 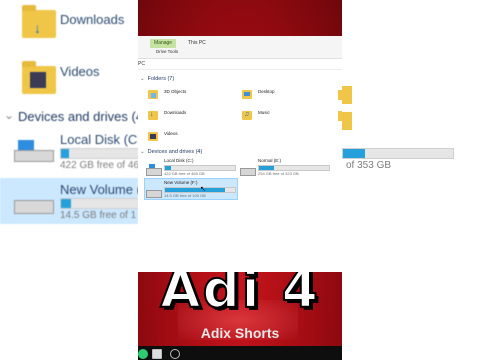 I want to click on folder-item-desktop: Desktop, so click(x=282, y=95).